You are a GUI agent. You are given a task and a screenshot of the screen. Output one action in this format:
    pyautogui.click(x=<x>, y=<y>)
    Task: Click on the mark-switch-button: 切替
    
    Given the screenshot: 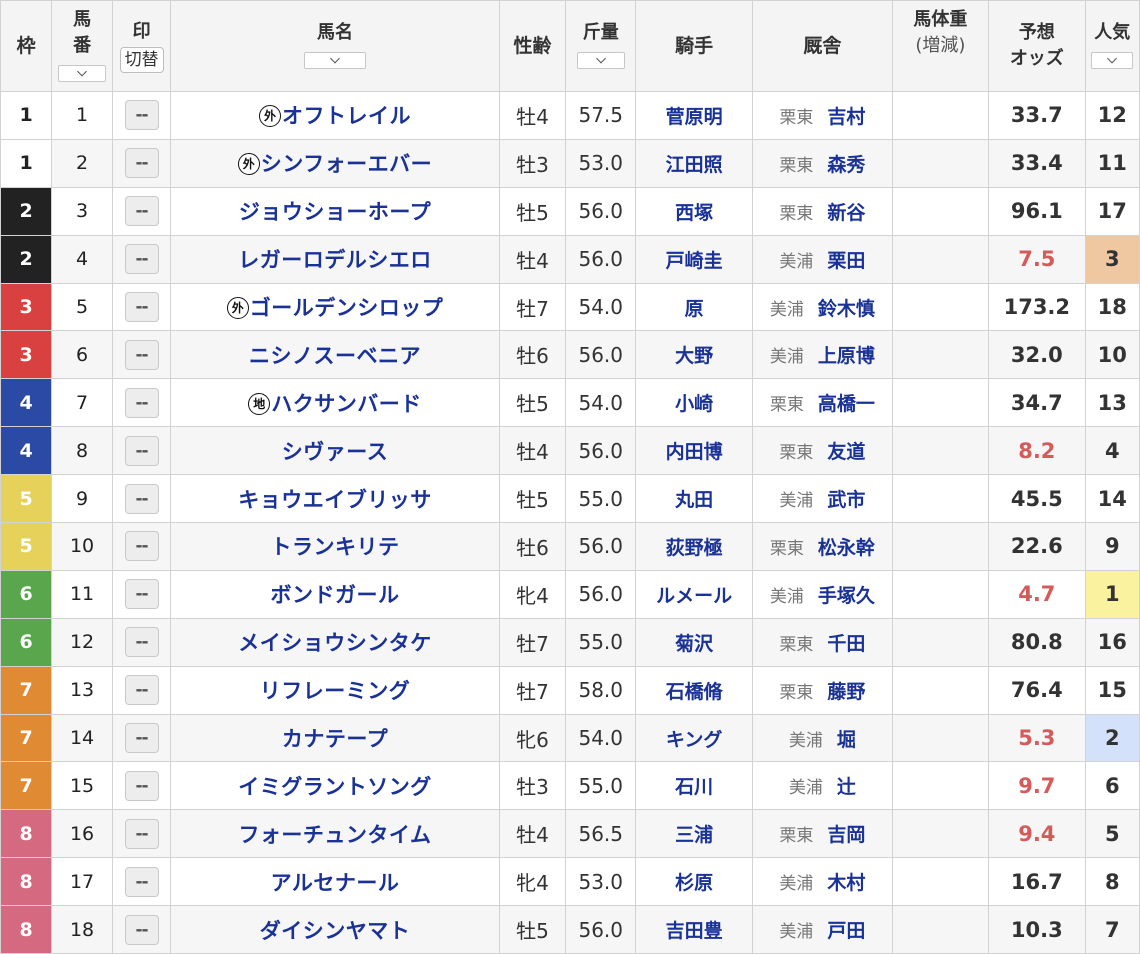 What is the action you would take?
    pyautogui.click(x=141, y=60)
    